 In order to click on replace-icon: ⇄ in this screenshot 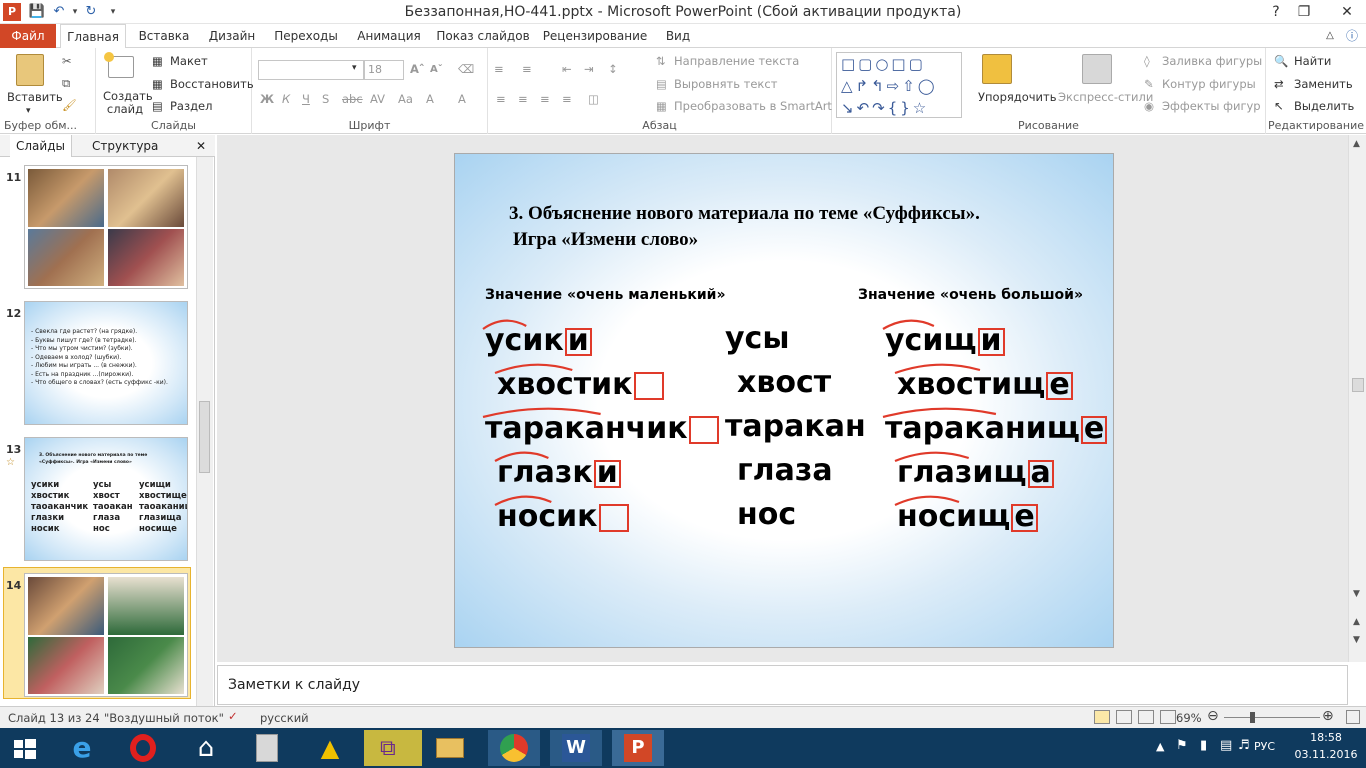, I will do `click(1279, 84)`.